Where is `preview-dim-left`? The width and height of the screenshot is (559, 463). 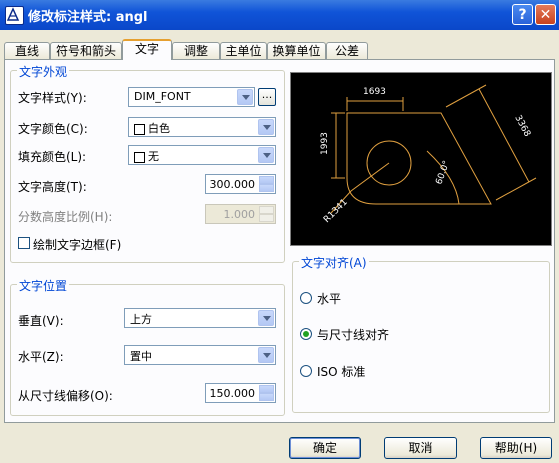
preview-dim-left is located at coordinates (338, 145).